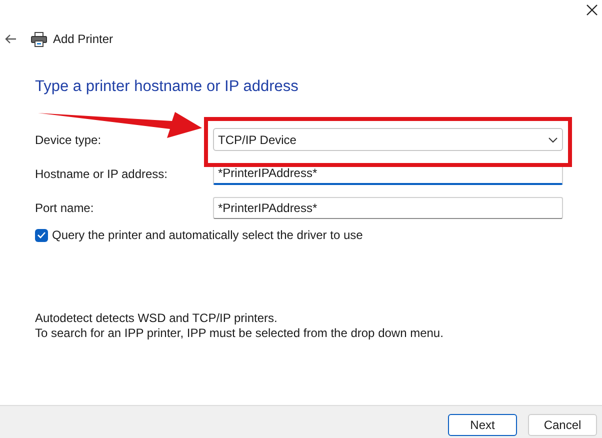 Image resolution: width=602 pixels, height=438 pixels. I want to click on checkbox-label: Query the printer and automatically select the driver to use, so click(207, 235).